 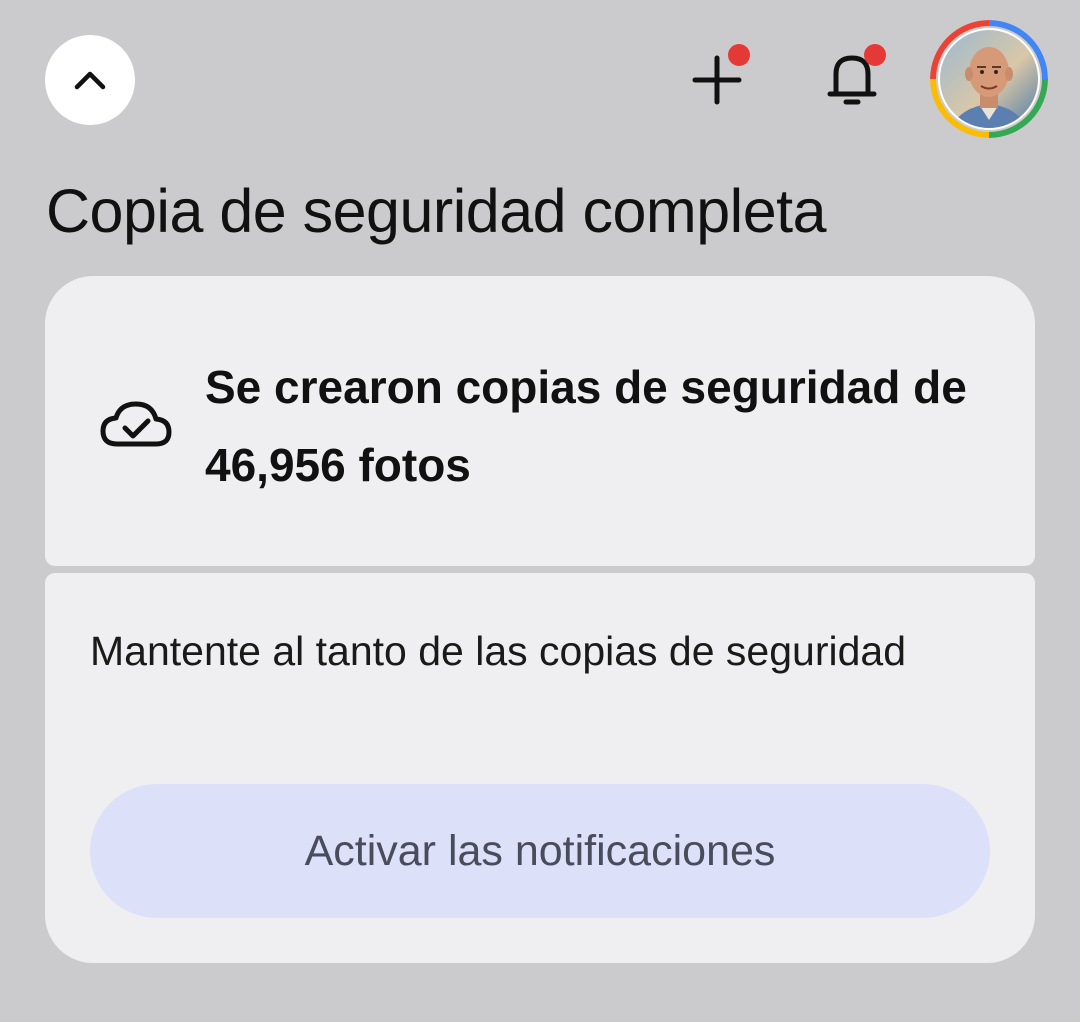 I want to click on bell-notification-dot, so click(x=875, y=55).